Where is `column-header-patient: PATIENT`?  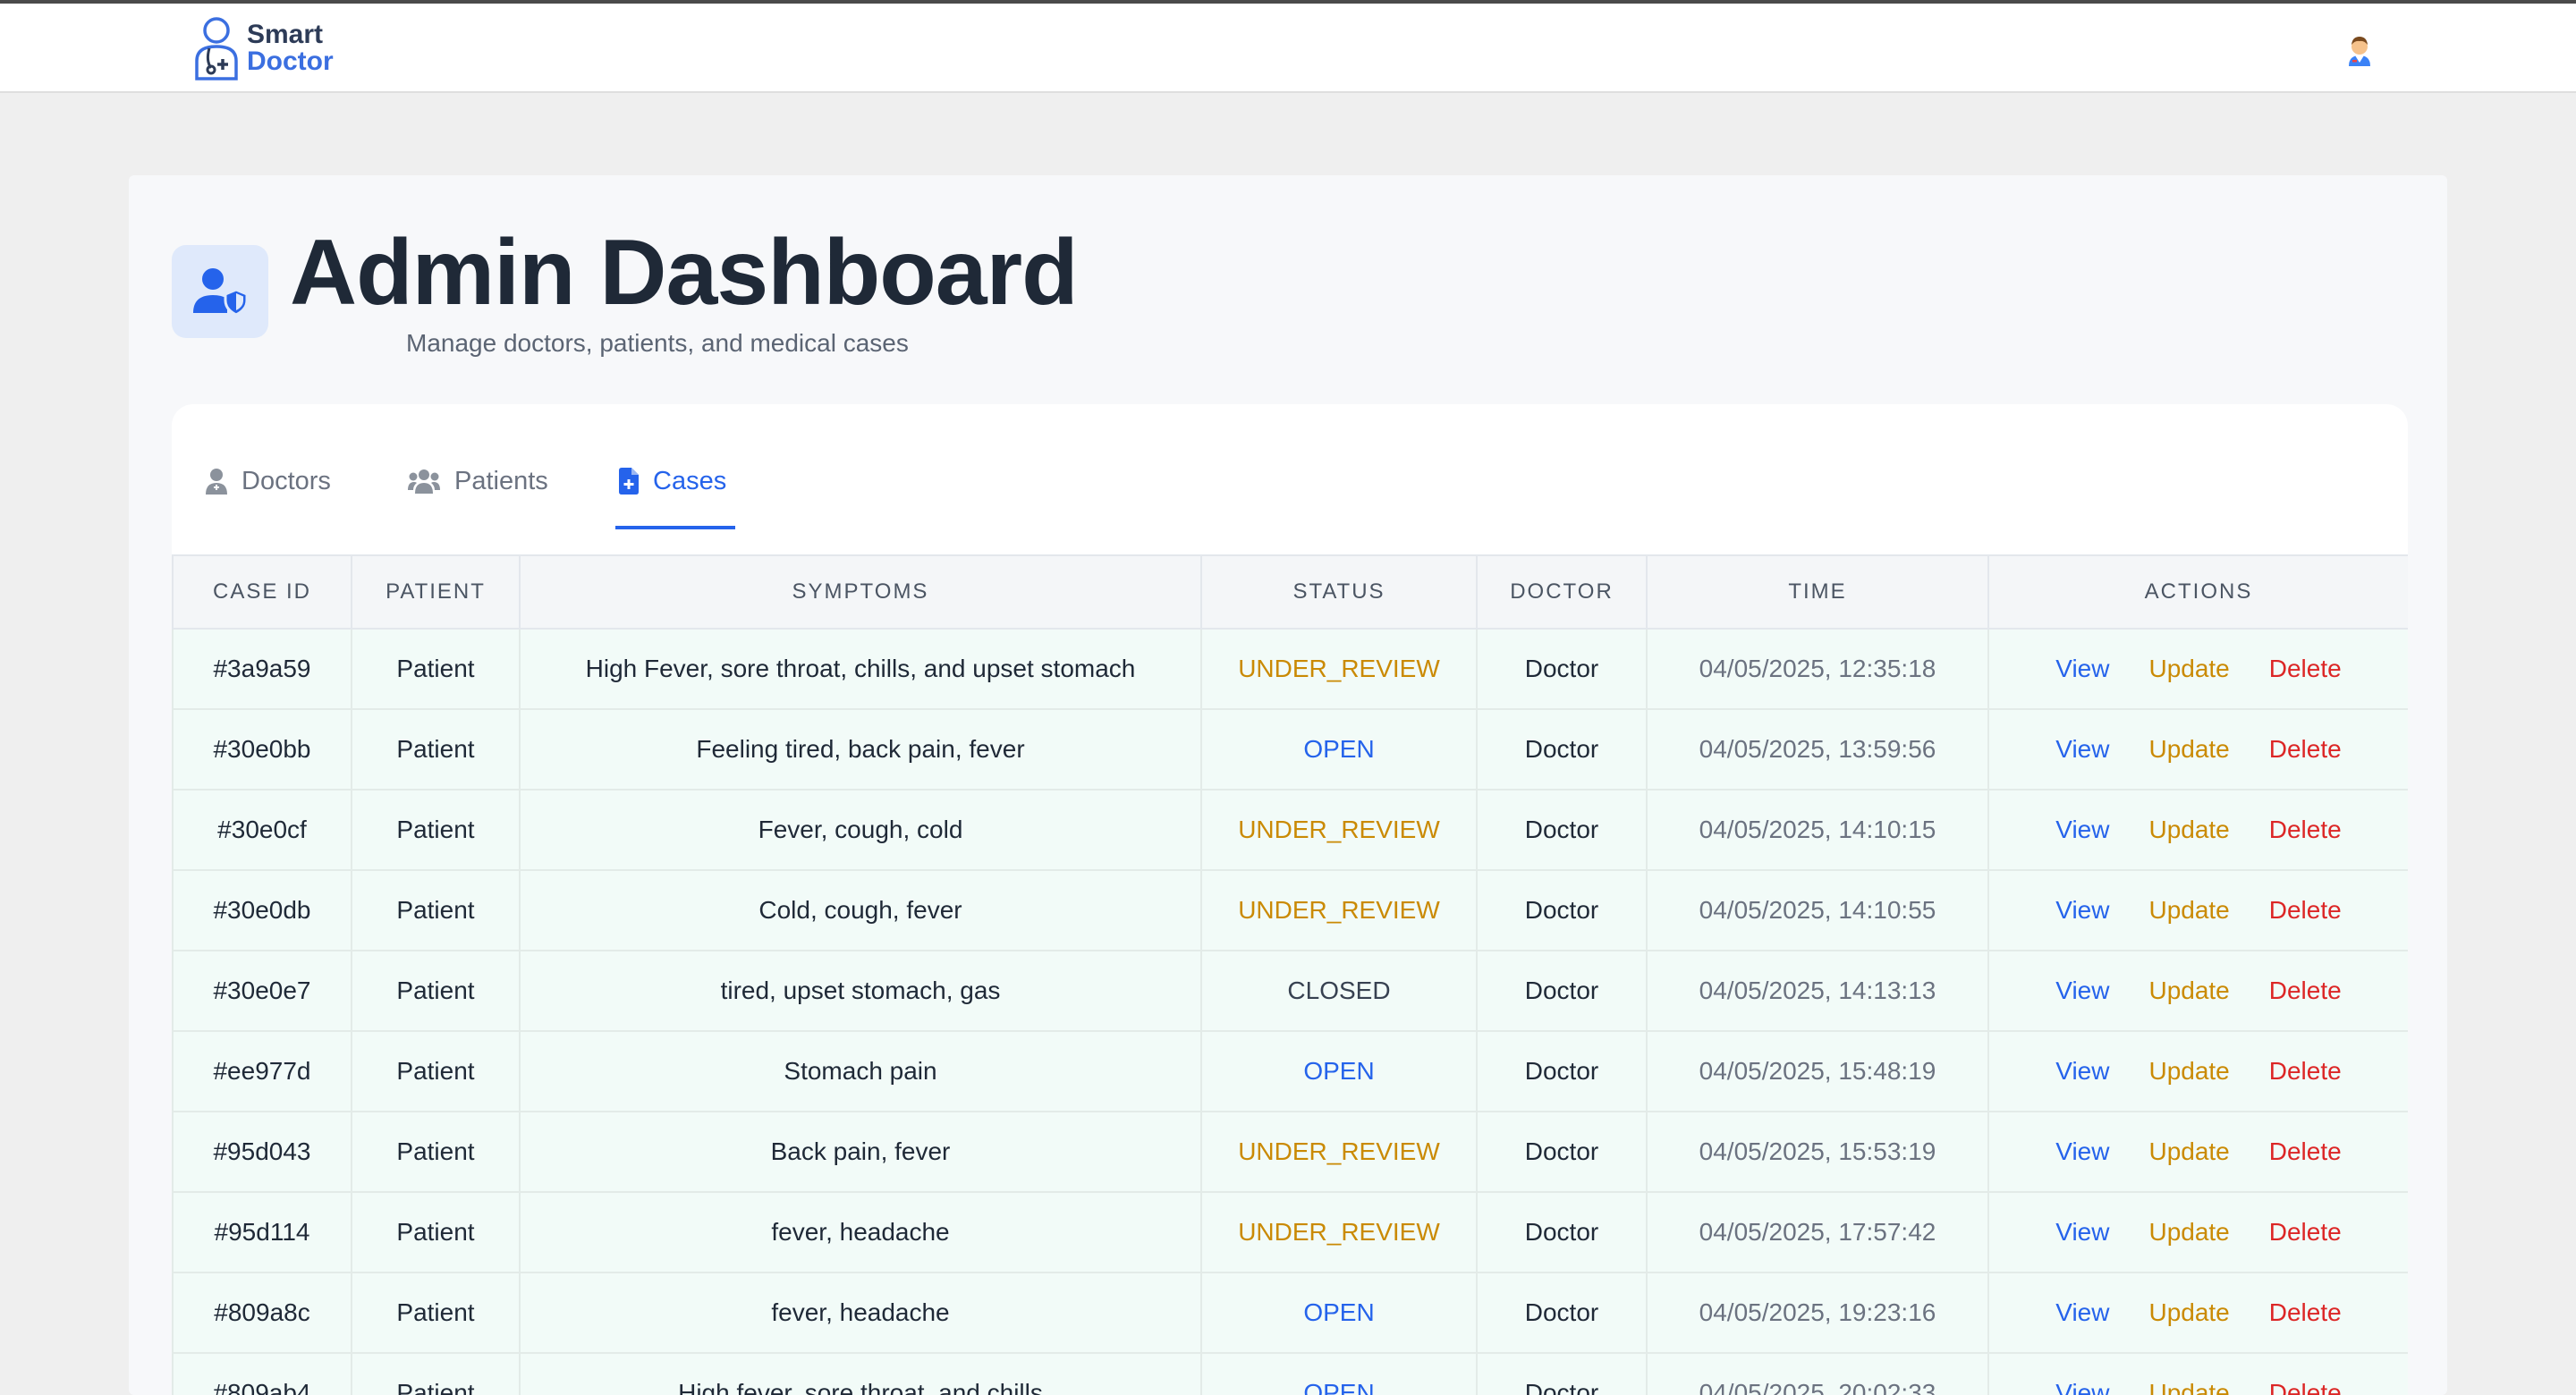
column-header-patient: PATIENT is located at coordinates (436, 592).